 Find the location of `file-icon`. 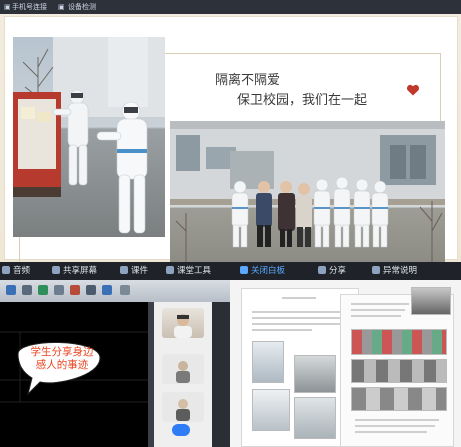

file-icon is located at coordinates (11, 290).